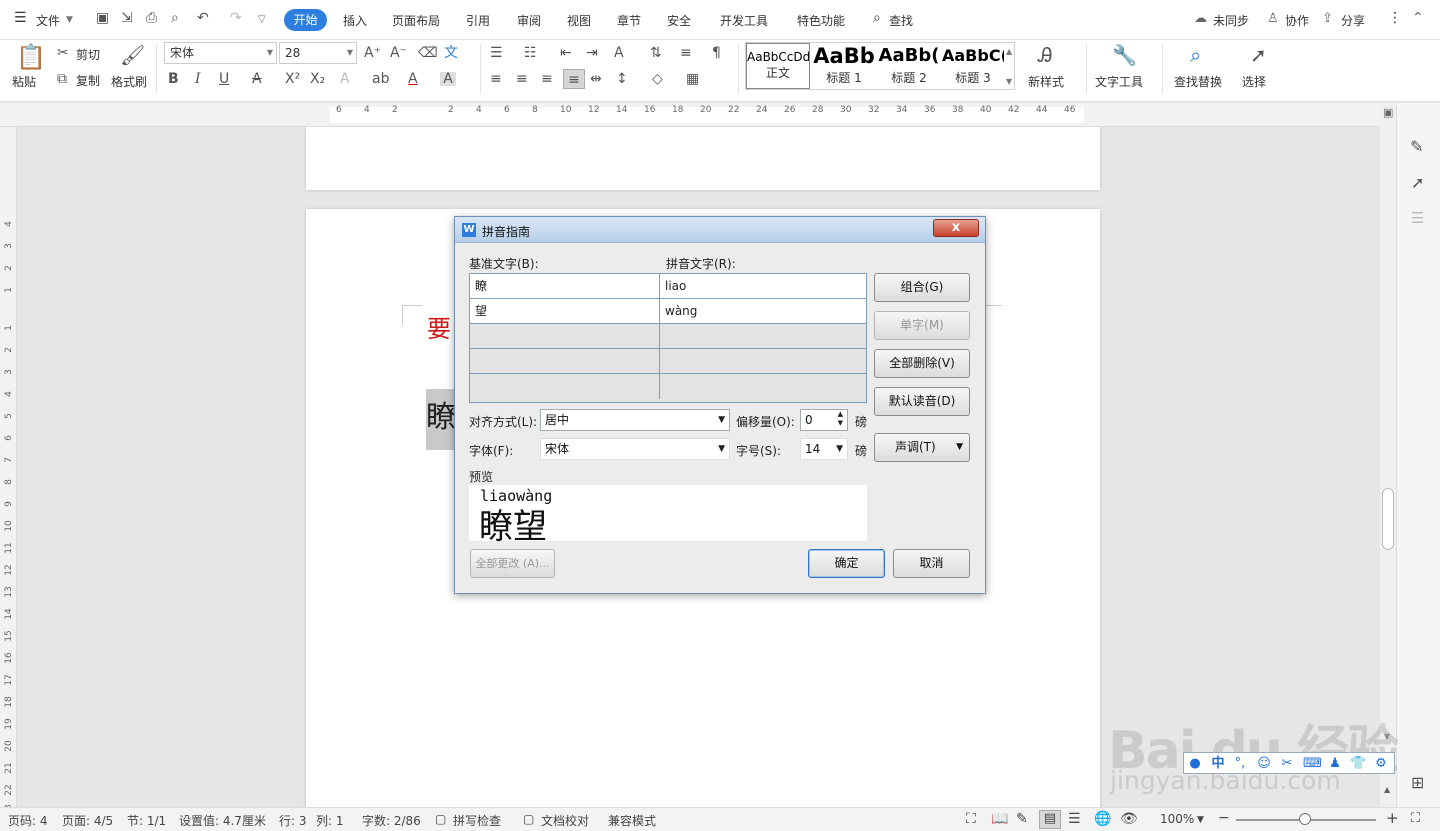 This screenshot has height=831, width=1440. Describe the element at coordinates (1240, 764) in the screenshot. I see `punct-icon: °,` at that location.